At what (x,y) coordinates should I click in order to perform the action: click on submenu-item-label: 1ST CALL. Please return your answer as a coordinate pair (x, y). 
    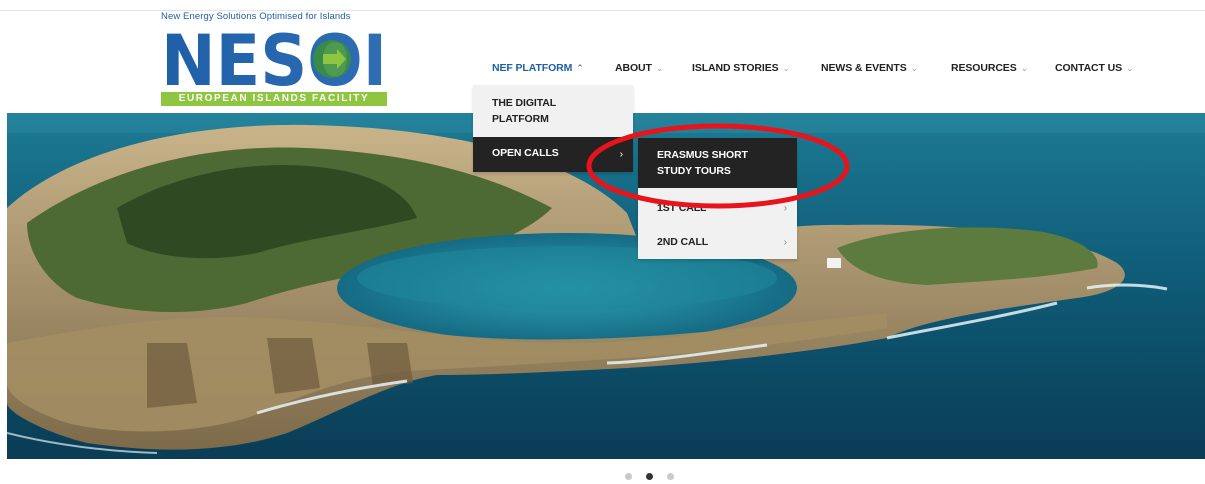
    Looking at the image, I should click on (682, 208).